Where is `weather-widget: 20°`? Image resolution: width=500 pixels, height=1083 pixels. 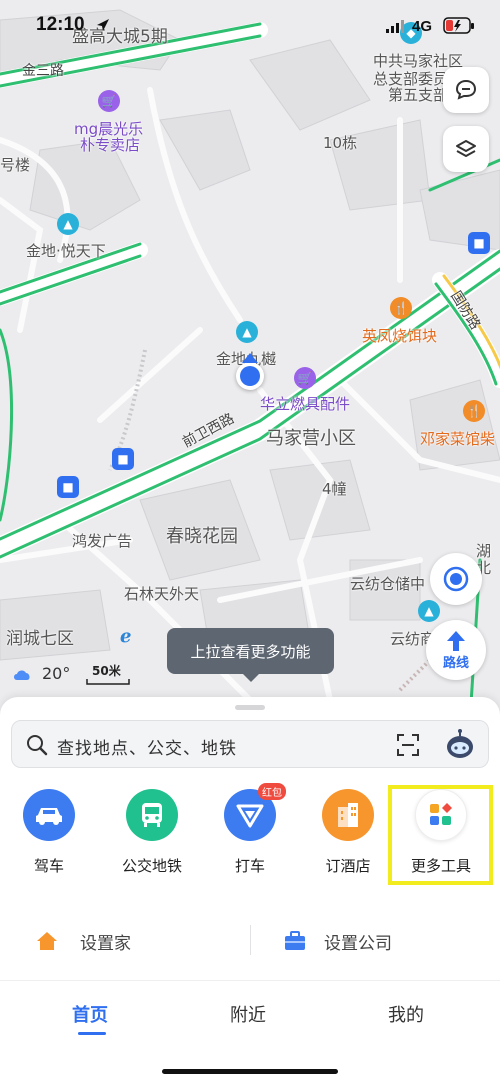 weather-widget: 20° is located at coordinates (41, 673).